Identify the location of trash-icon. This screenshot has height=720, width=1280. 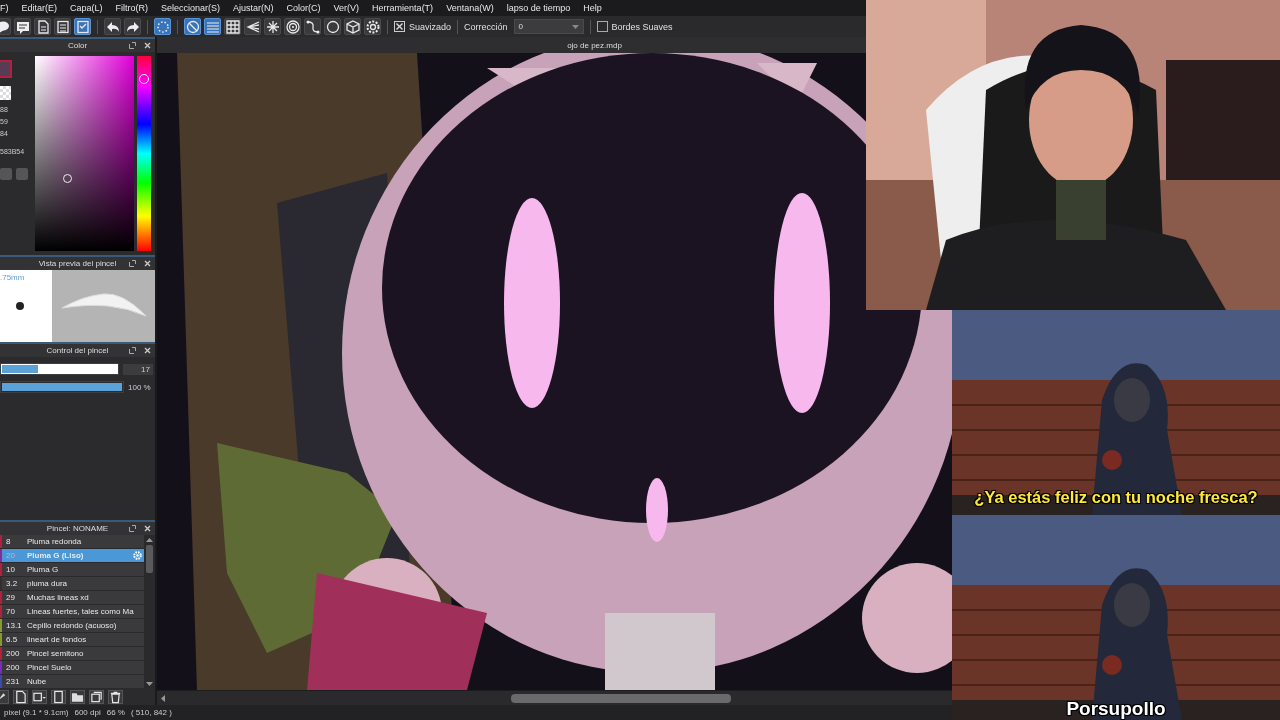
(115, 697).